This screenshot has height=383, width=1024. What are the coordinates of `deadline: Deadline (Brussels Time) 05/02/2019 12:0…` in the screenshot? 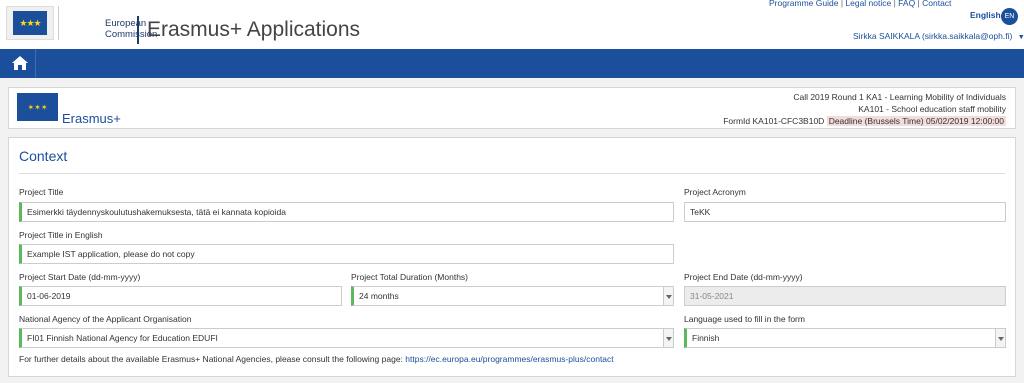 It's located at (916, 121).